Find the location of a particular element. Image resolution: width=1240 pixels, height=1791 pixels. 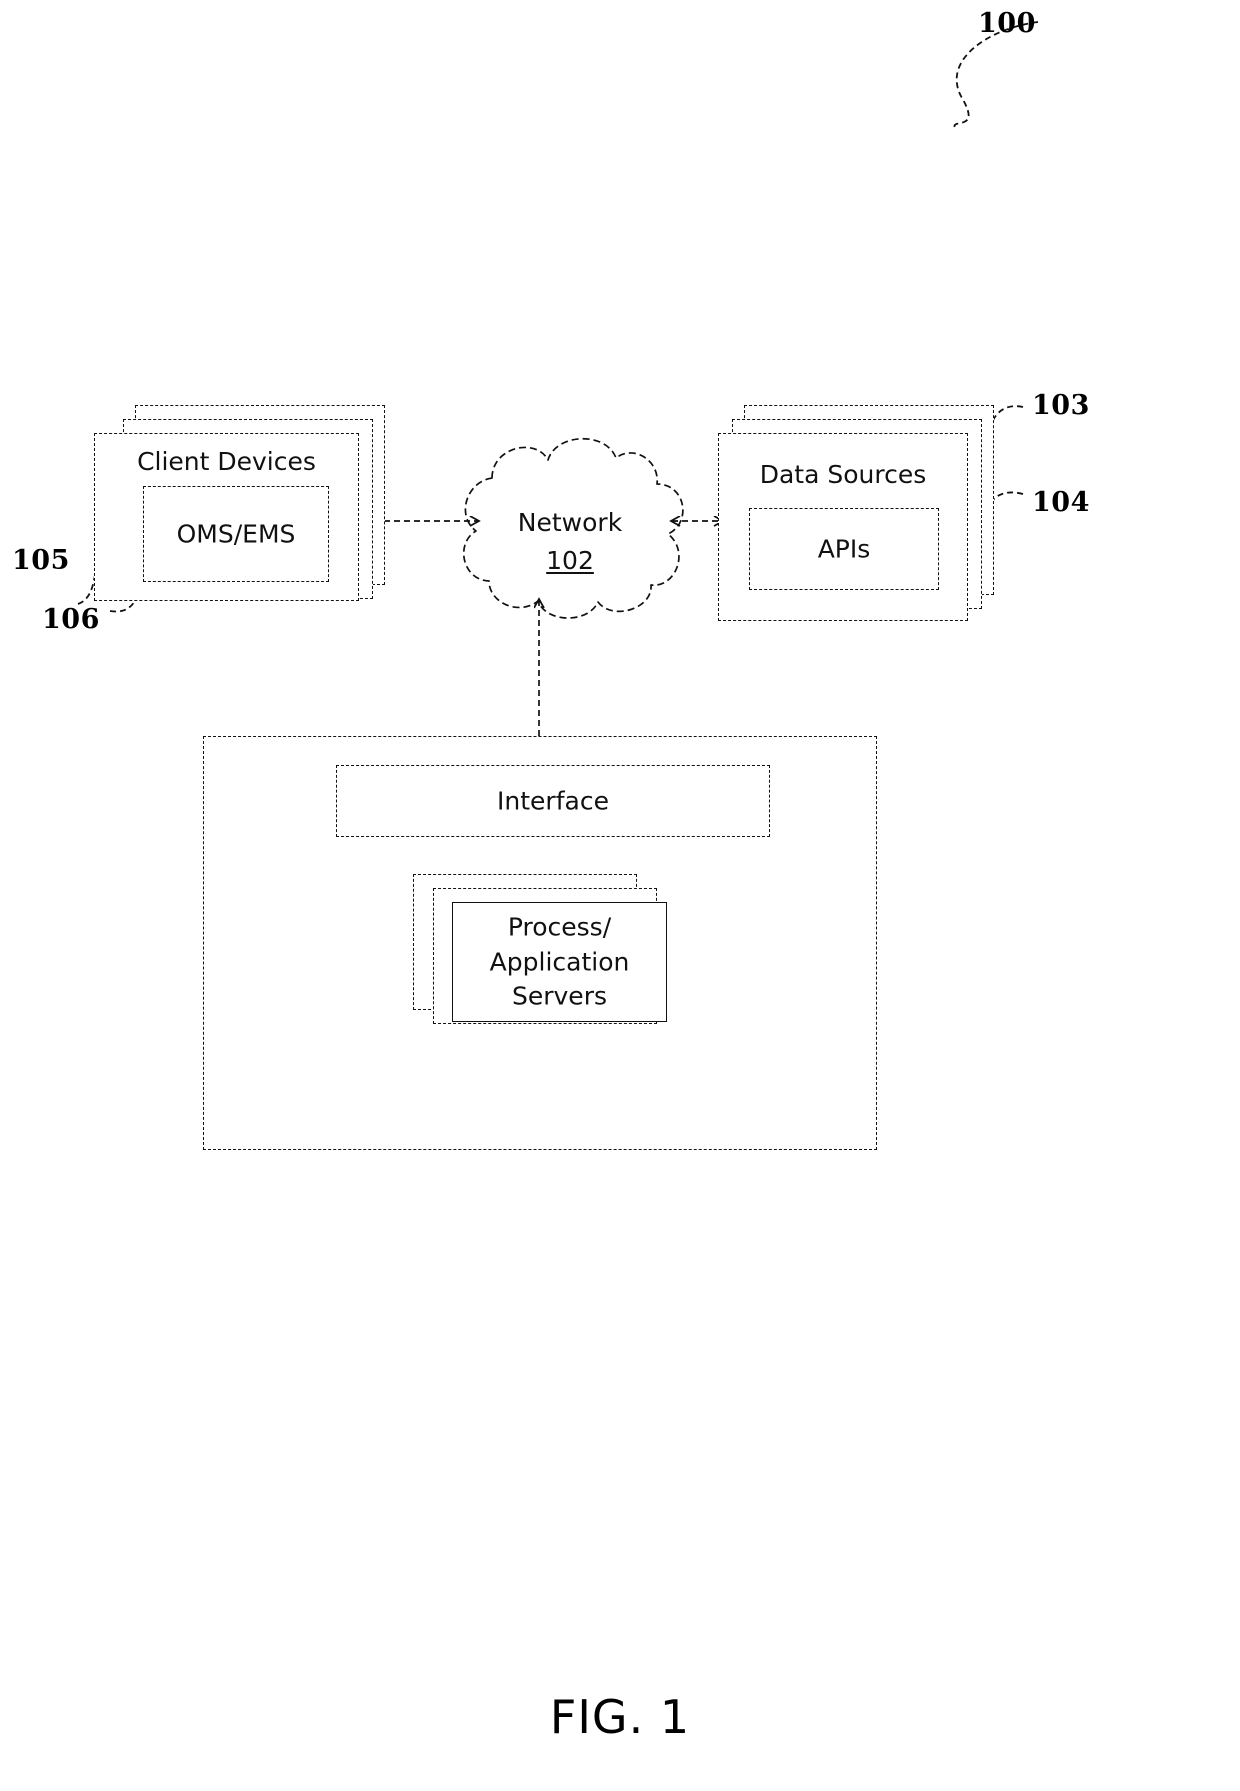

interface-label: Interface is located at coordinates (553, 801).